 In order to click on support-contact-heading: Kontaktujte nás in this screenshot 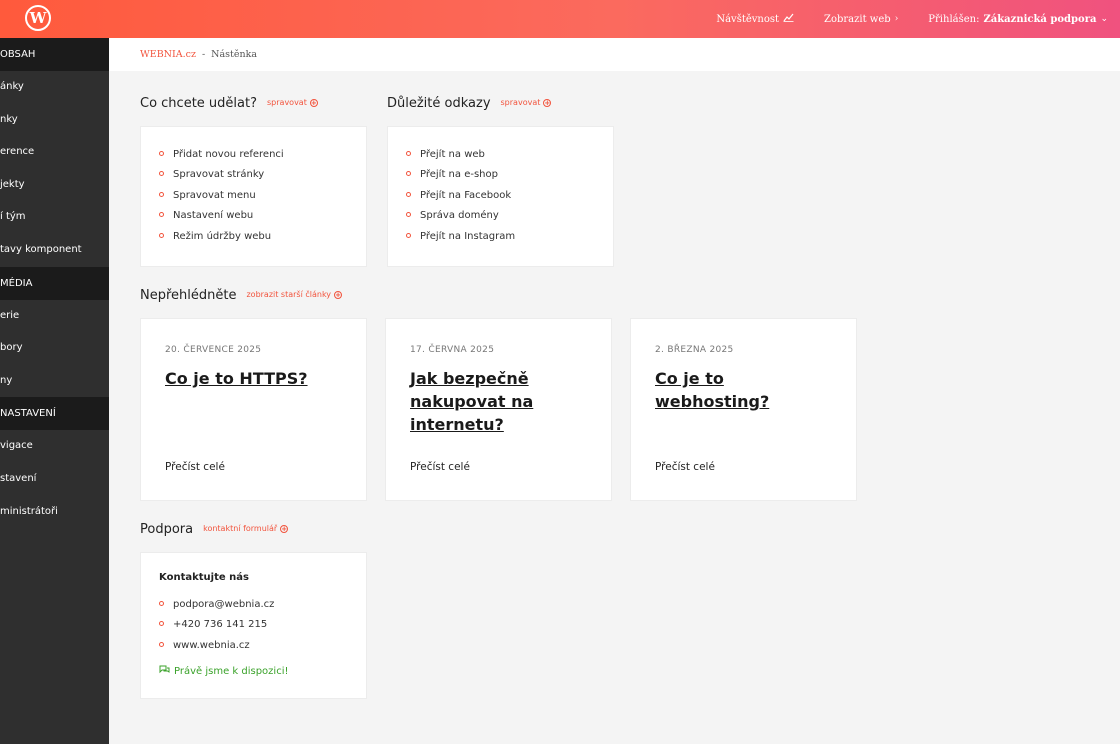, I will do `click(204, 577)`.